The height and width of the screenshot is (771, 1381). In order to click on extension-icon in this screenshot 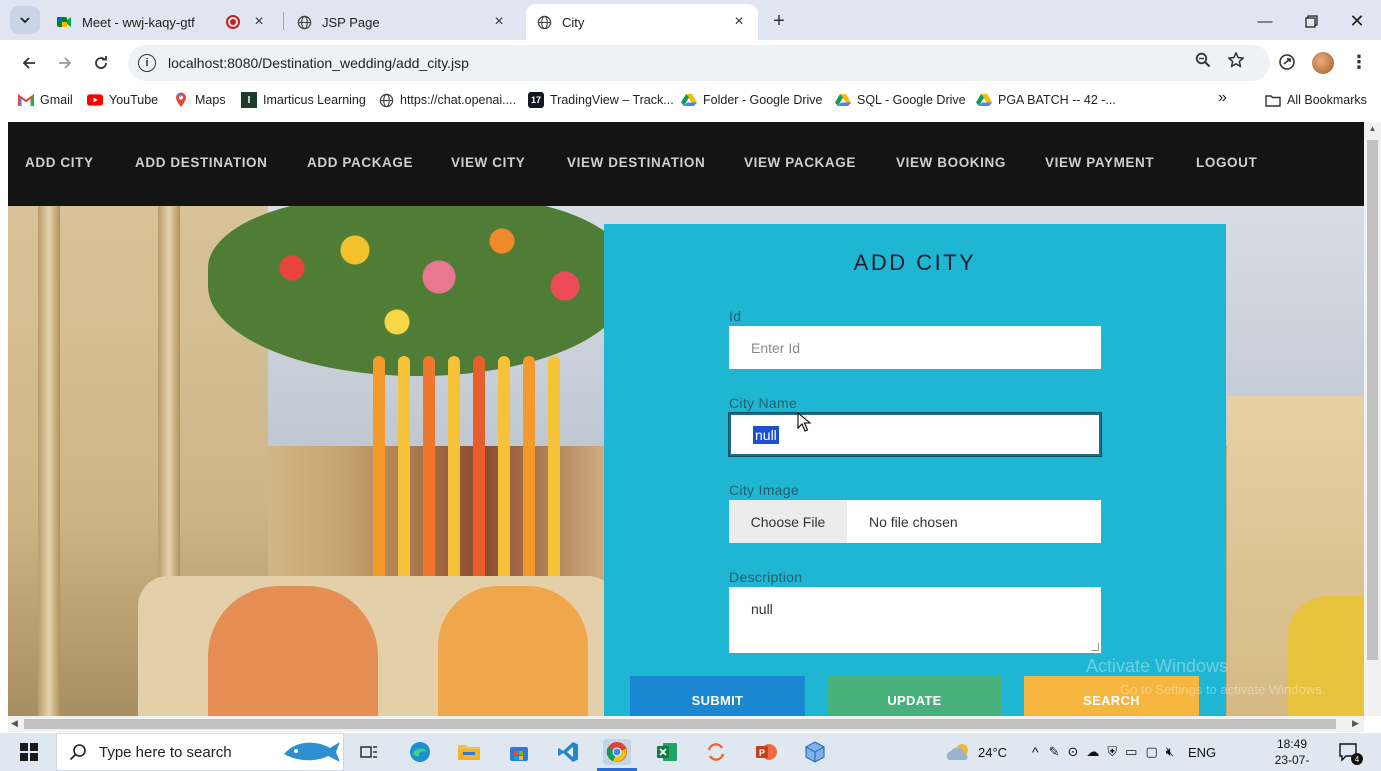, I will do `click(1287, 62)`.